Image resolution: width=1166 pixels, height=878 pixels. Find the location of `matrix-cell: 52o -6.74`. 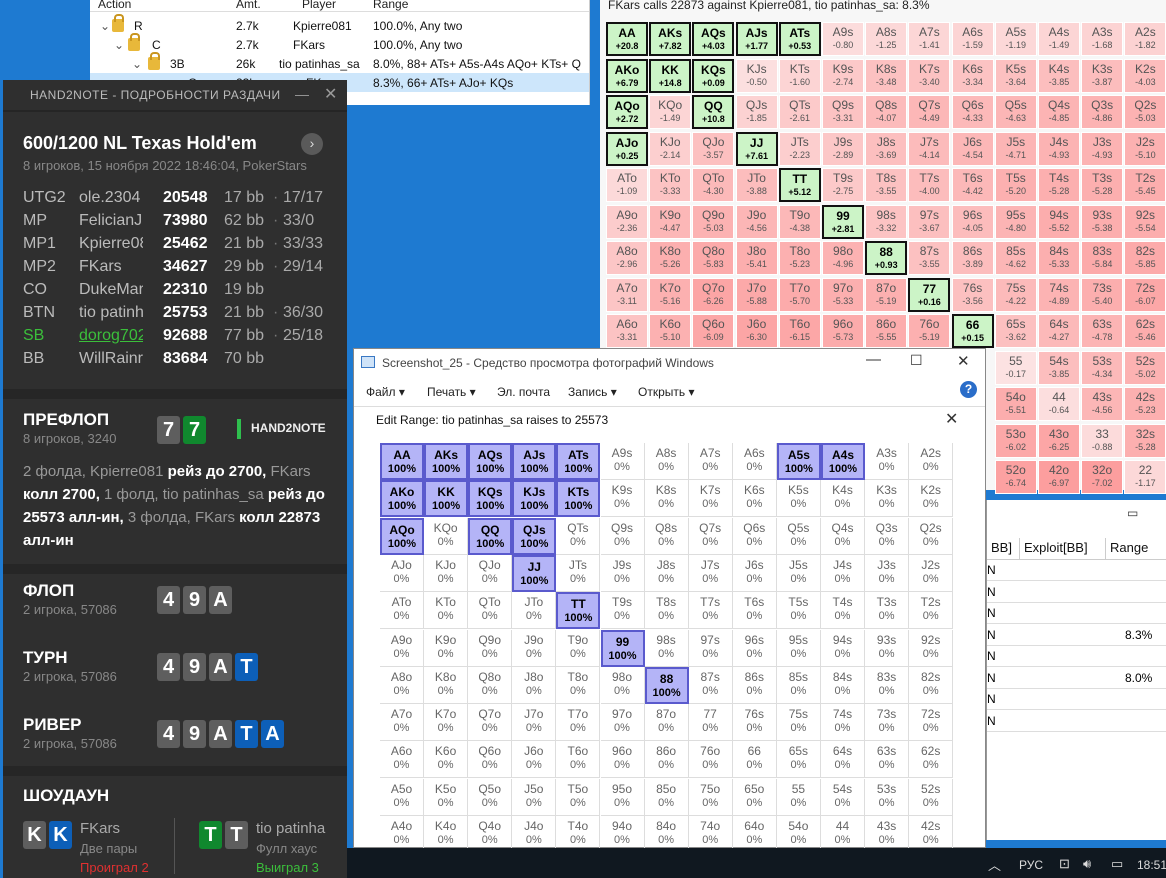

matrix-cell: 52o -6.74 is located at coordinates (1015, 477).